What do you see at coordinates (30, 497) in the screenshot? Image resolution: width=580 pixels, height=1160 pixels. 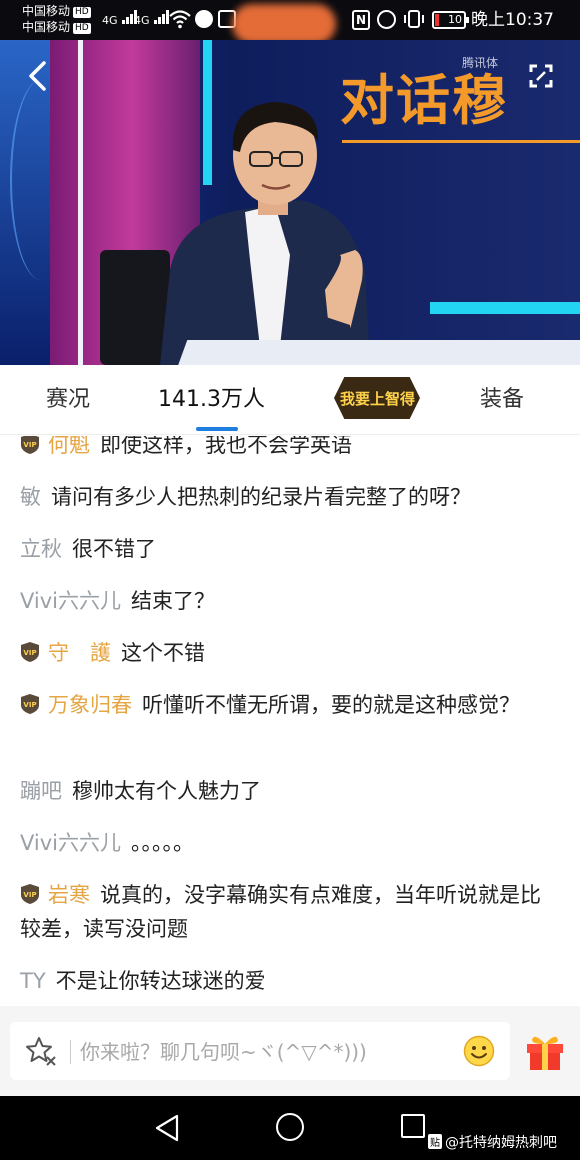 I see `chat-username: 敏` at bounding box center [30, 497].